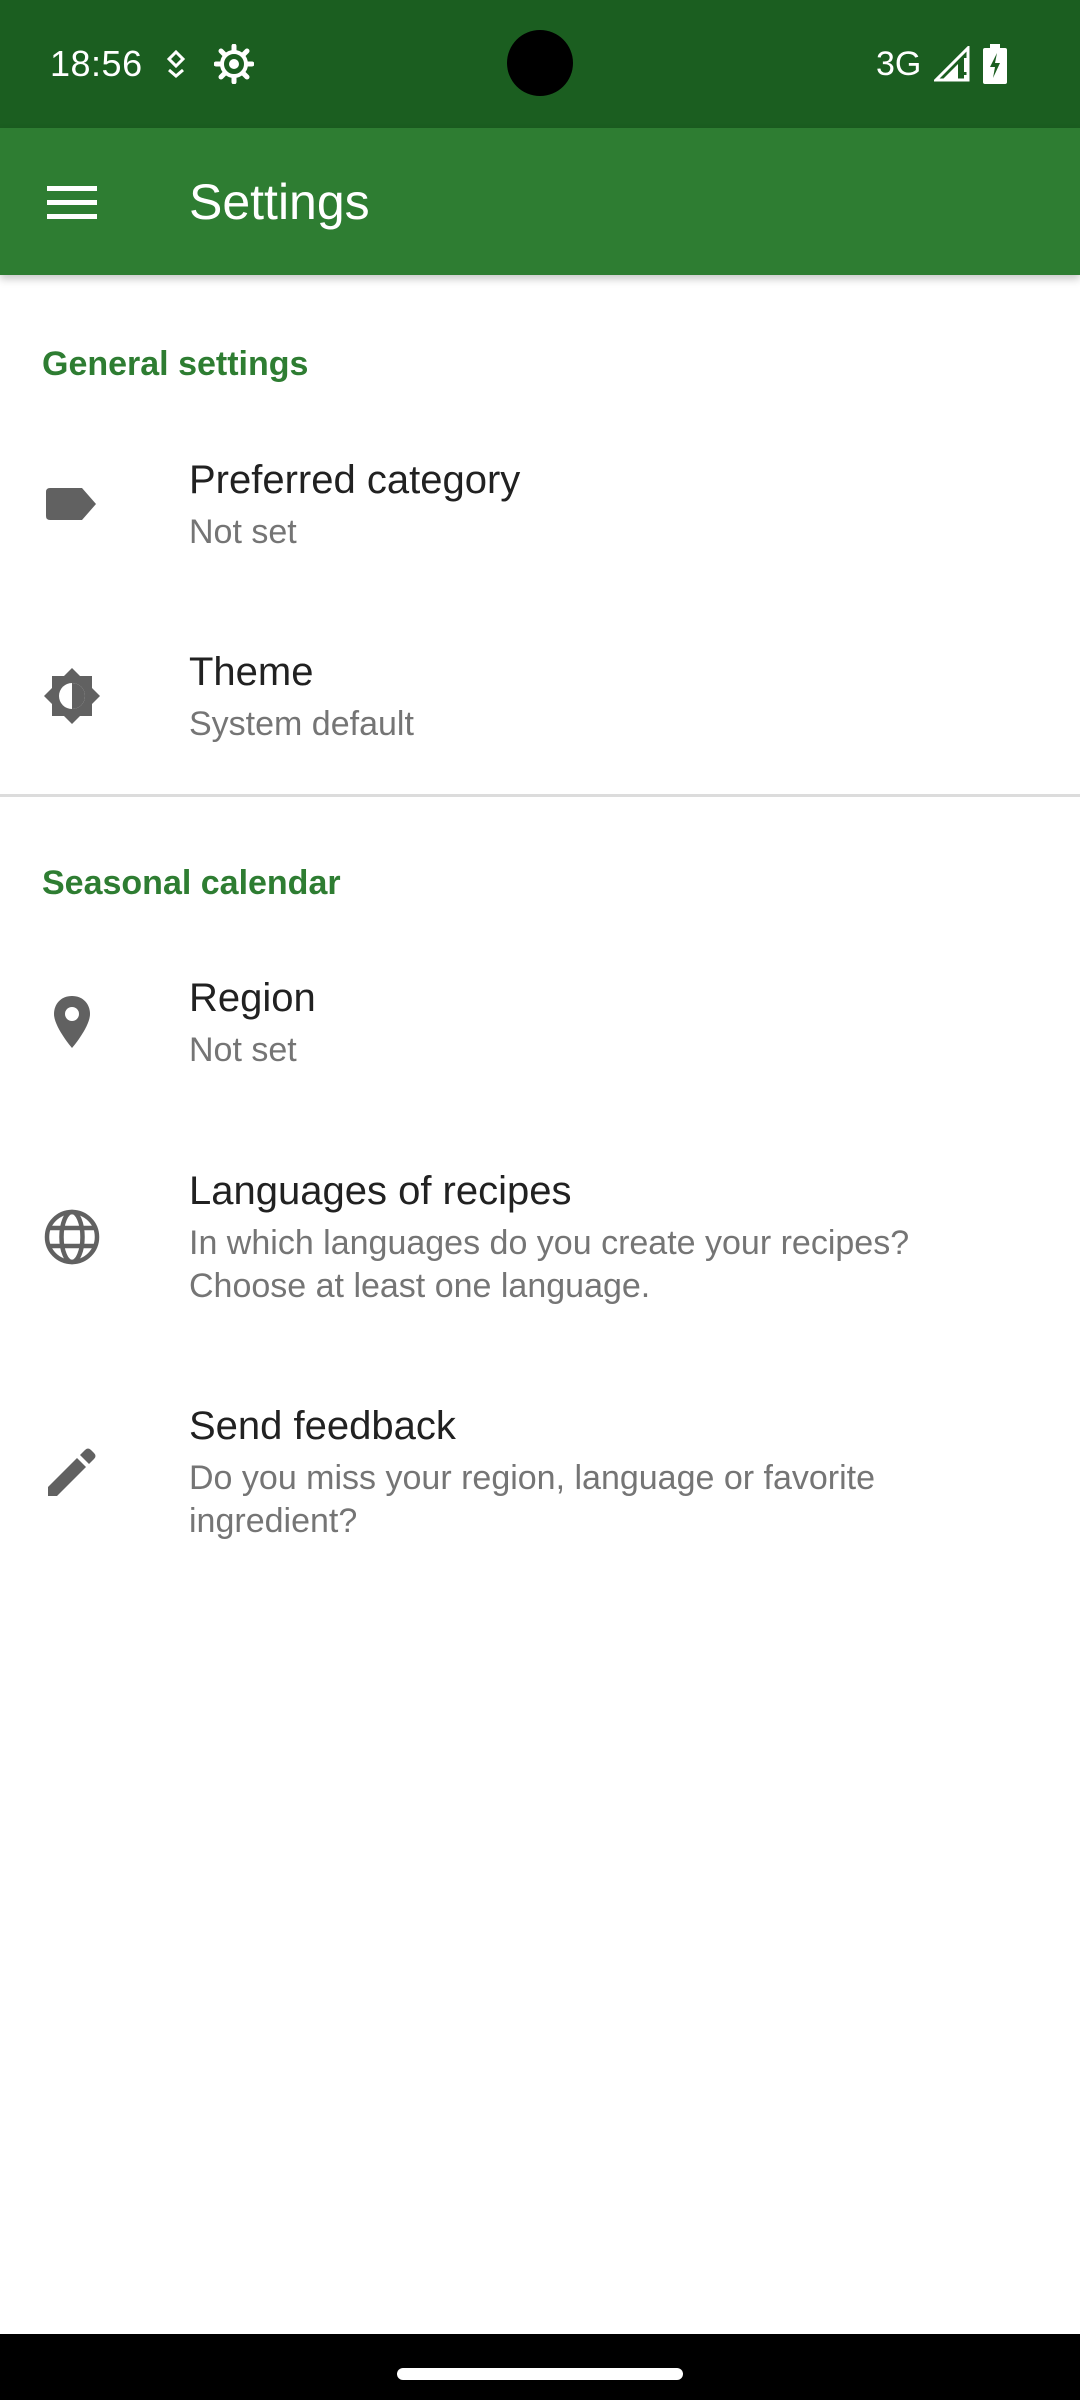 The image size is (1080, 2400). I want to click on section-divider, so click(540, 795).